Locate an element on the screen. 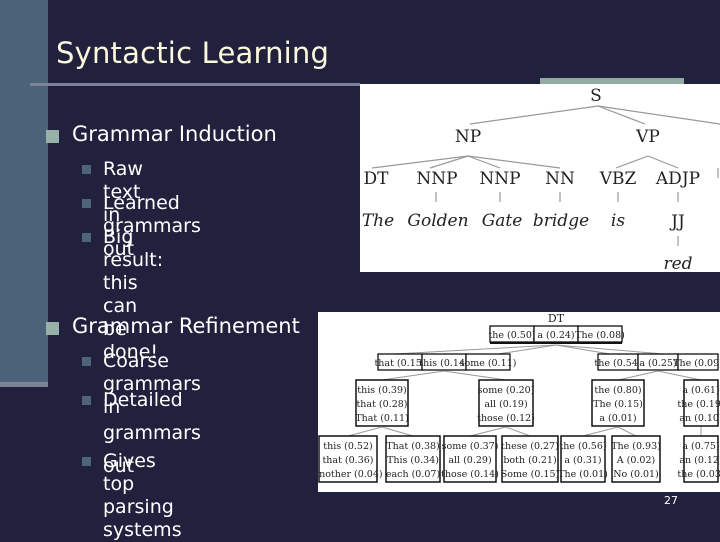 The height and width of the screenshot is (542, 720). refine-root-box-text: a (0.24) is located at coordinates (555, 335).